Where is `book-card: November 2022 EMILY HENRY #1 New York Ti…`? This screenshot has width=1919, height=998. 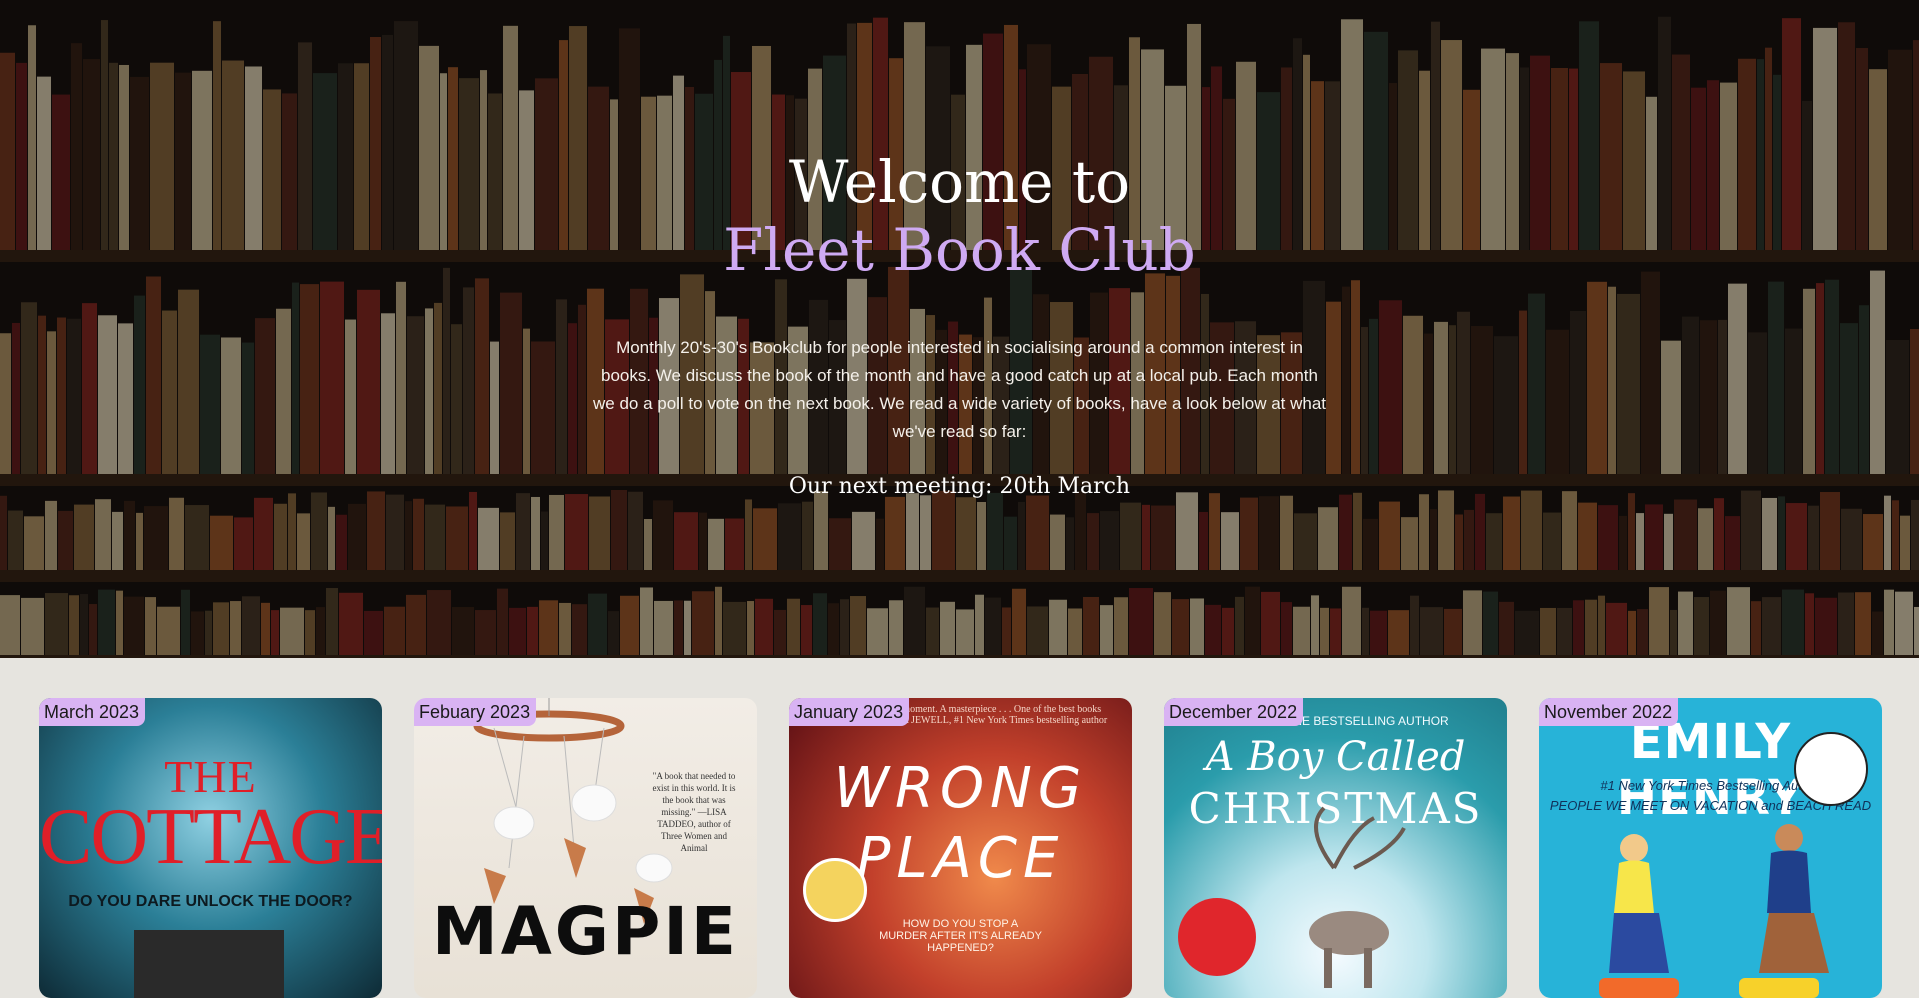 book-card: November 2022 EMILY HENRY #1 New York Ti… is located at coordinates (1710, 848).